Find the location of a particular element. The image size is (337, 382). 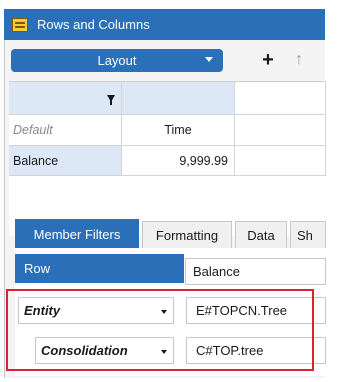

column-header-time: Time is located at coordinates (178, 130).